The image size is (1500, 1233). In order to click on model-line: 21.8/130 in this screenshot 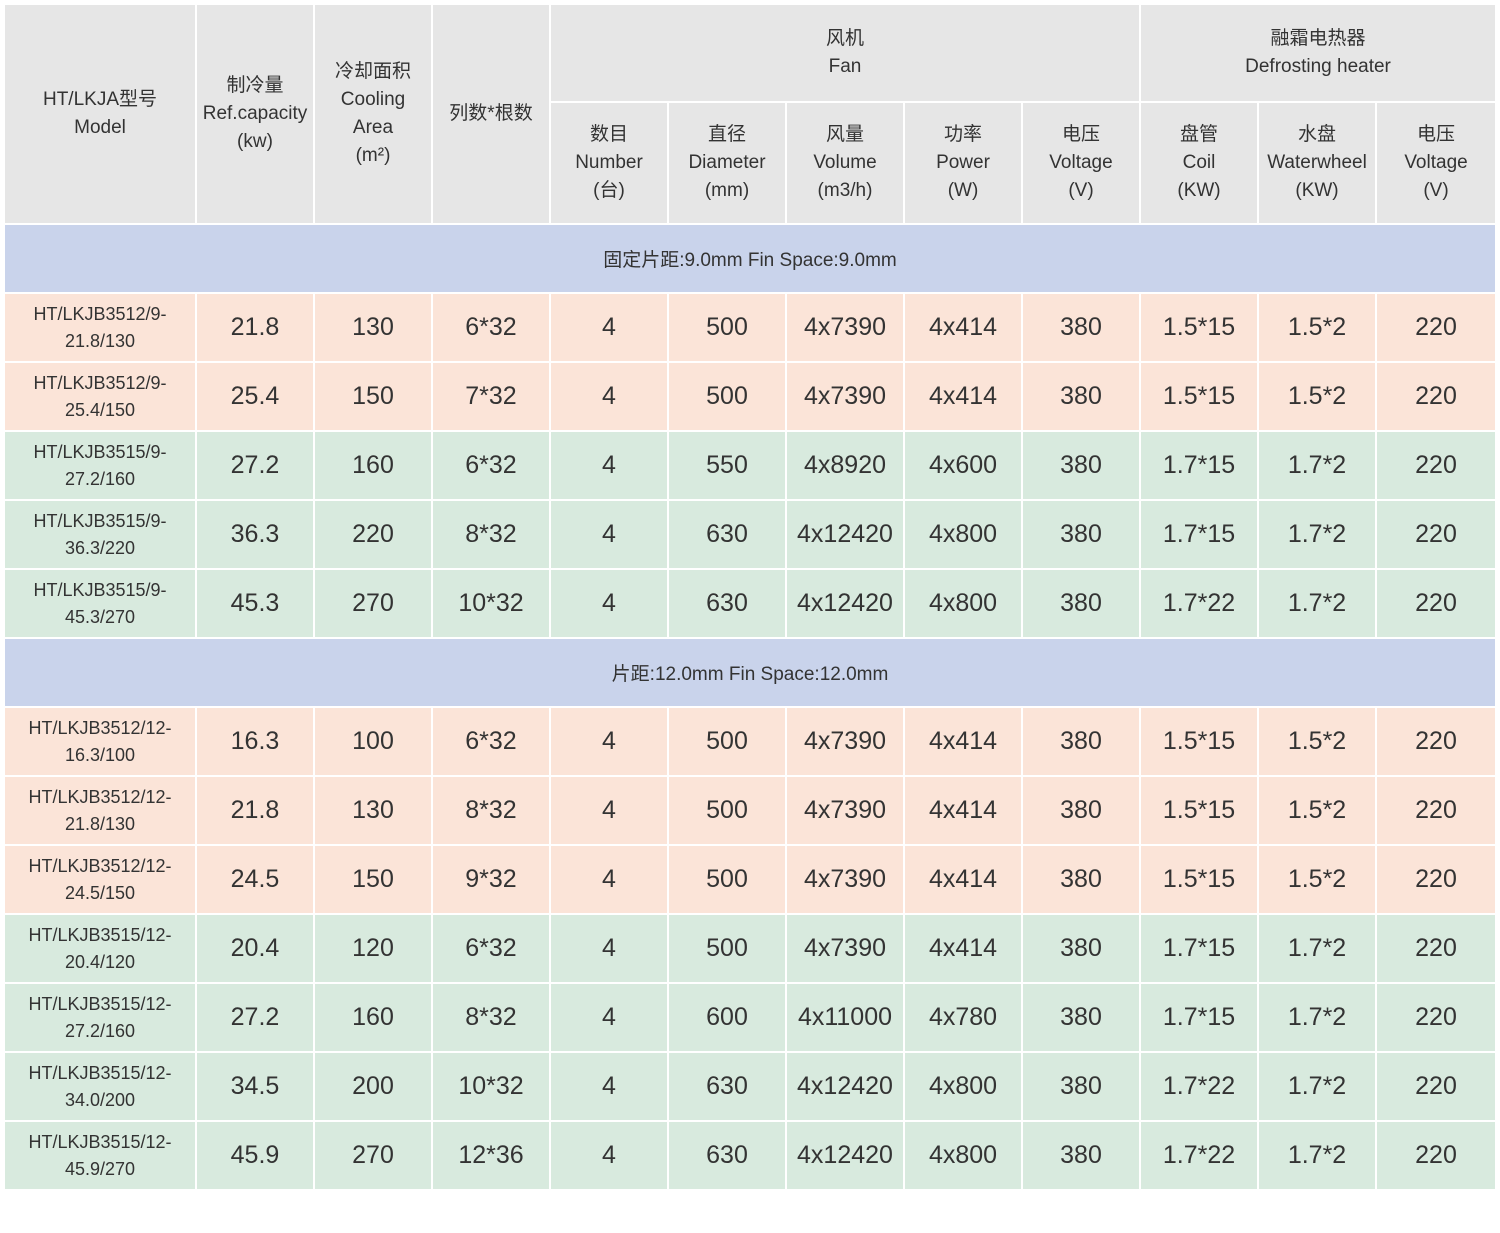, I will do `click(100, 340)`.